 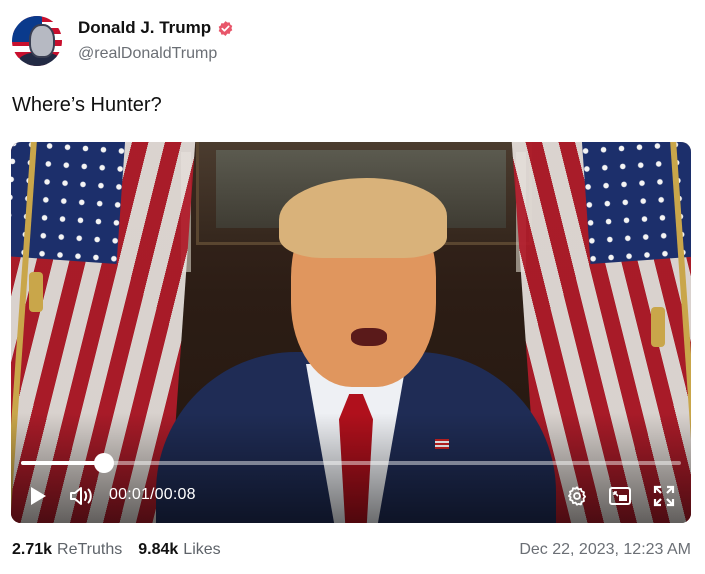 What do you see at coordinates (32, 549) in the screenshot?
I see `retruths-count: 2.71k` at bounding box center [32, 549].